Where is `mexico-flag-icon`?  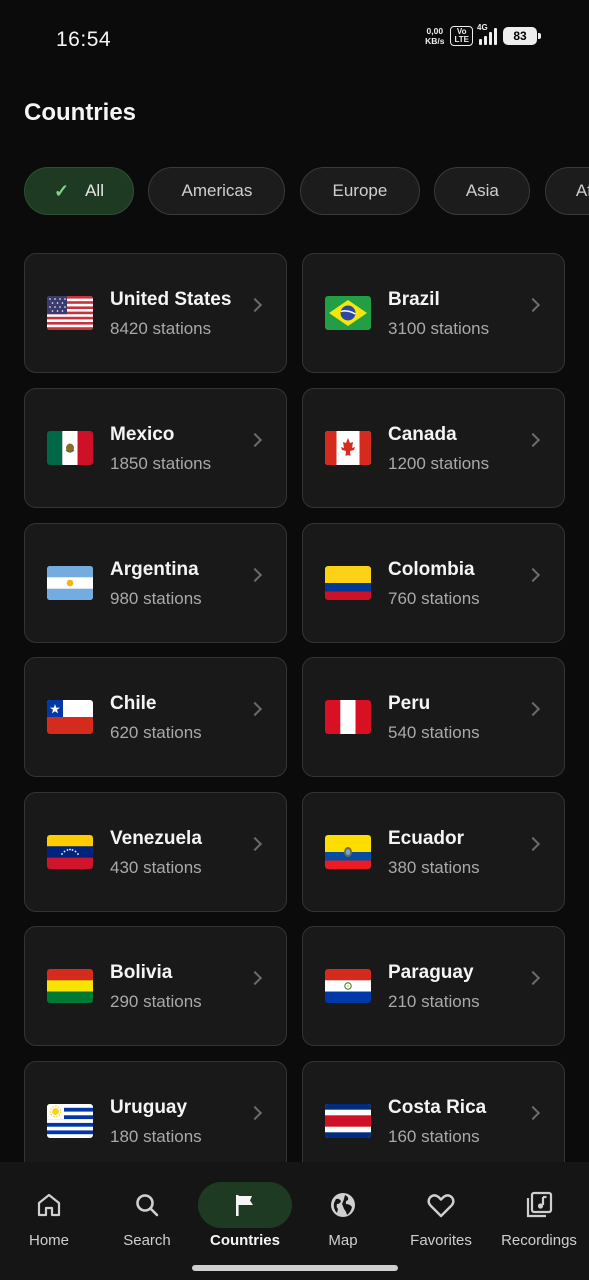 mexico-flag-icon is located at coordinates (70, 448).